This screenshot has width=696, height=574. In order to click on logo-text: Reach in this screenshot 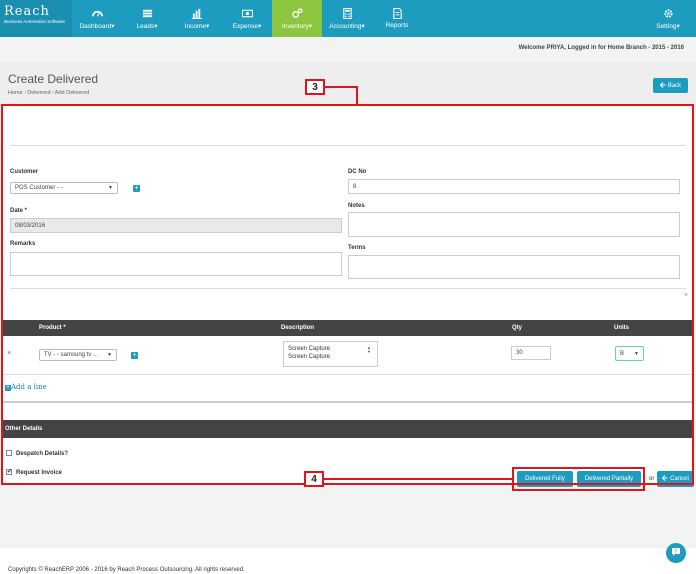, I will do `click(27, 11)`.